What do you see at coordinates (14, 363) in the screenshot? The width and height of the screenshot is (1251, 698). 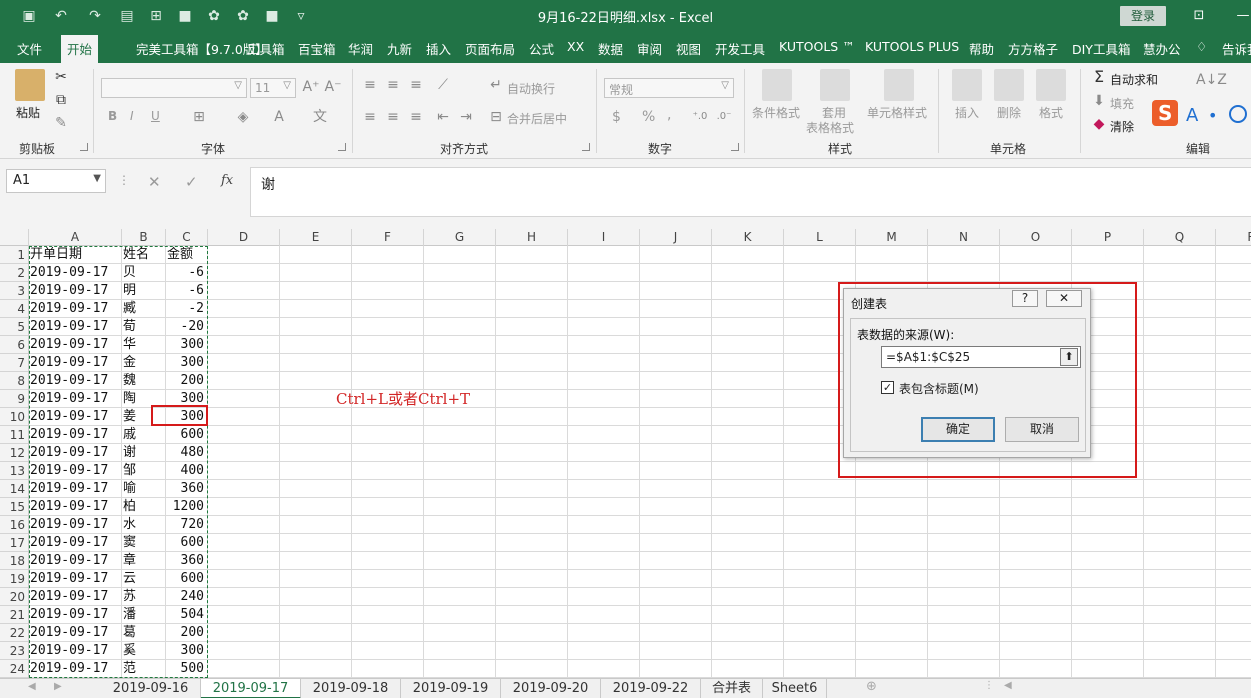 I see `row-header-7: 7` at bounding box center [14, 363].